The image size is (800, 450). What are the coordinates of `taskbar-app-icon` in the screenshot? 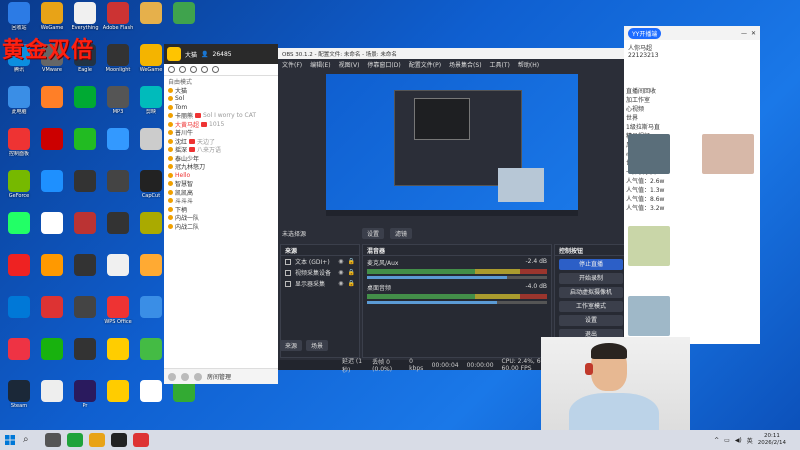 It's located at (75, 440).